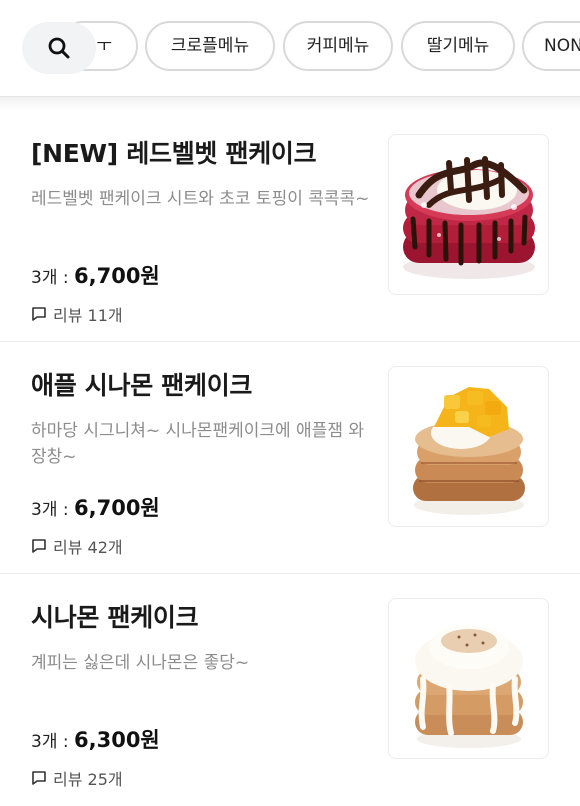 This screenshot has width=580, height=806. I want to click on category-chip-croffle: 크로플메뉴, so click(210, 46).